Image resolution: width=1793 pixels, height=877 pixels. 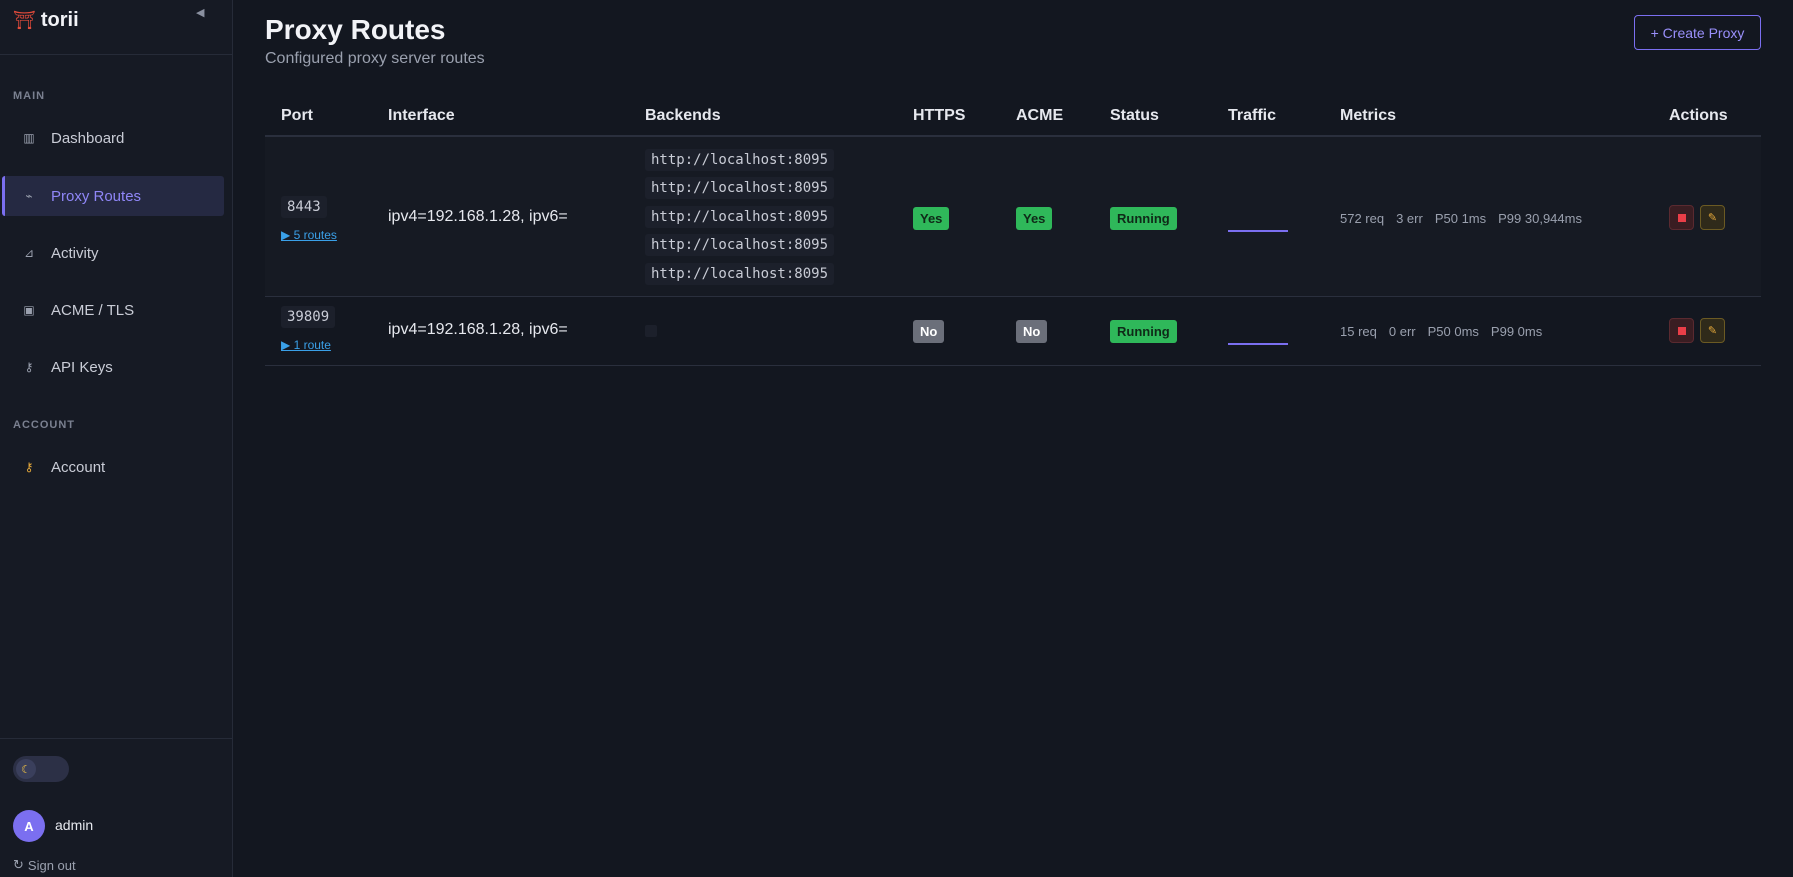 What do you see at coordinates (1362, 218) in the screenshot?
I see `metric-requests: 572 req` at bounding box center [1362, 218].